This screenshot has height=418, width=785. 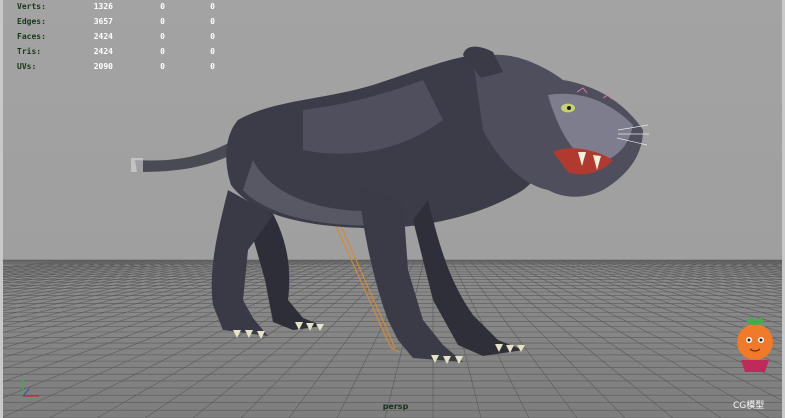 What do you see at coordinates (103, 21) in the screenshot?
I see `hud-stat-value: 3657` at bounding box center [103, 21].